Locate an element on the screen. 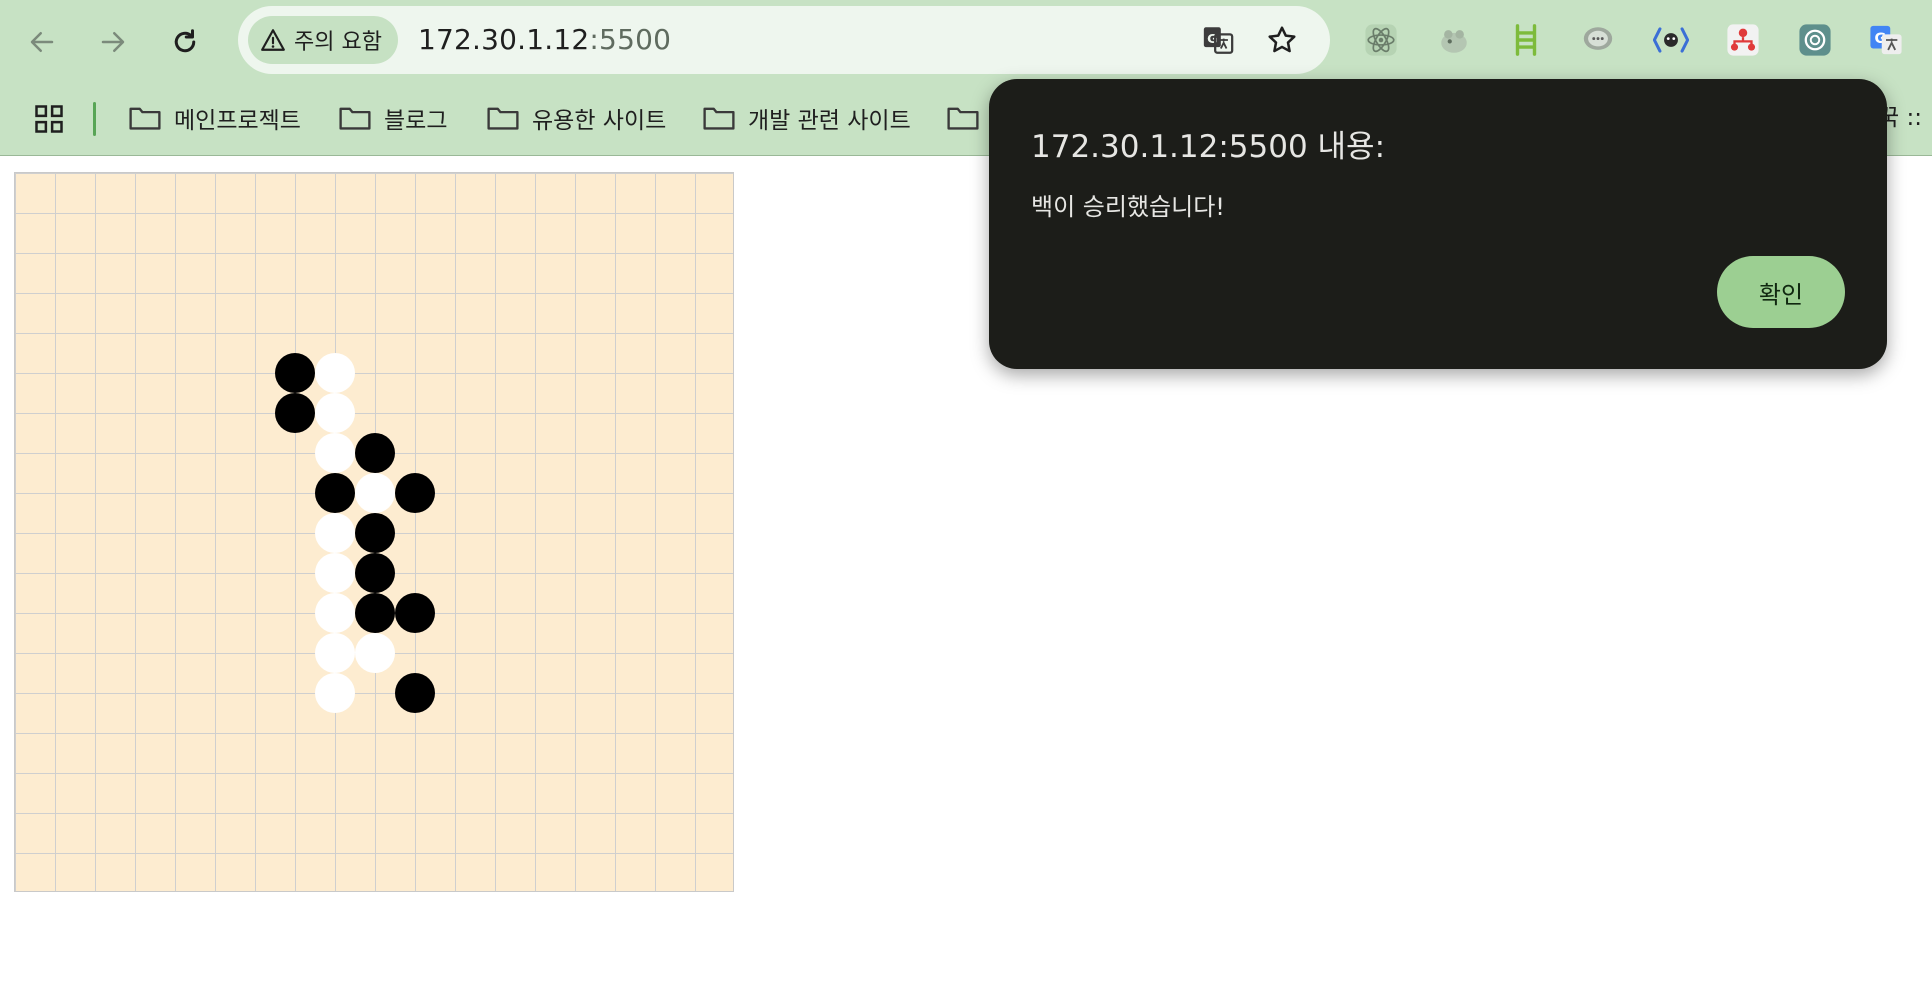 Image resolution: width=1932 pixels, height=984 pixels. apps-grid-icon is located at coordinates (49, 119).